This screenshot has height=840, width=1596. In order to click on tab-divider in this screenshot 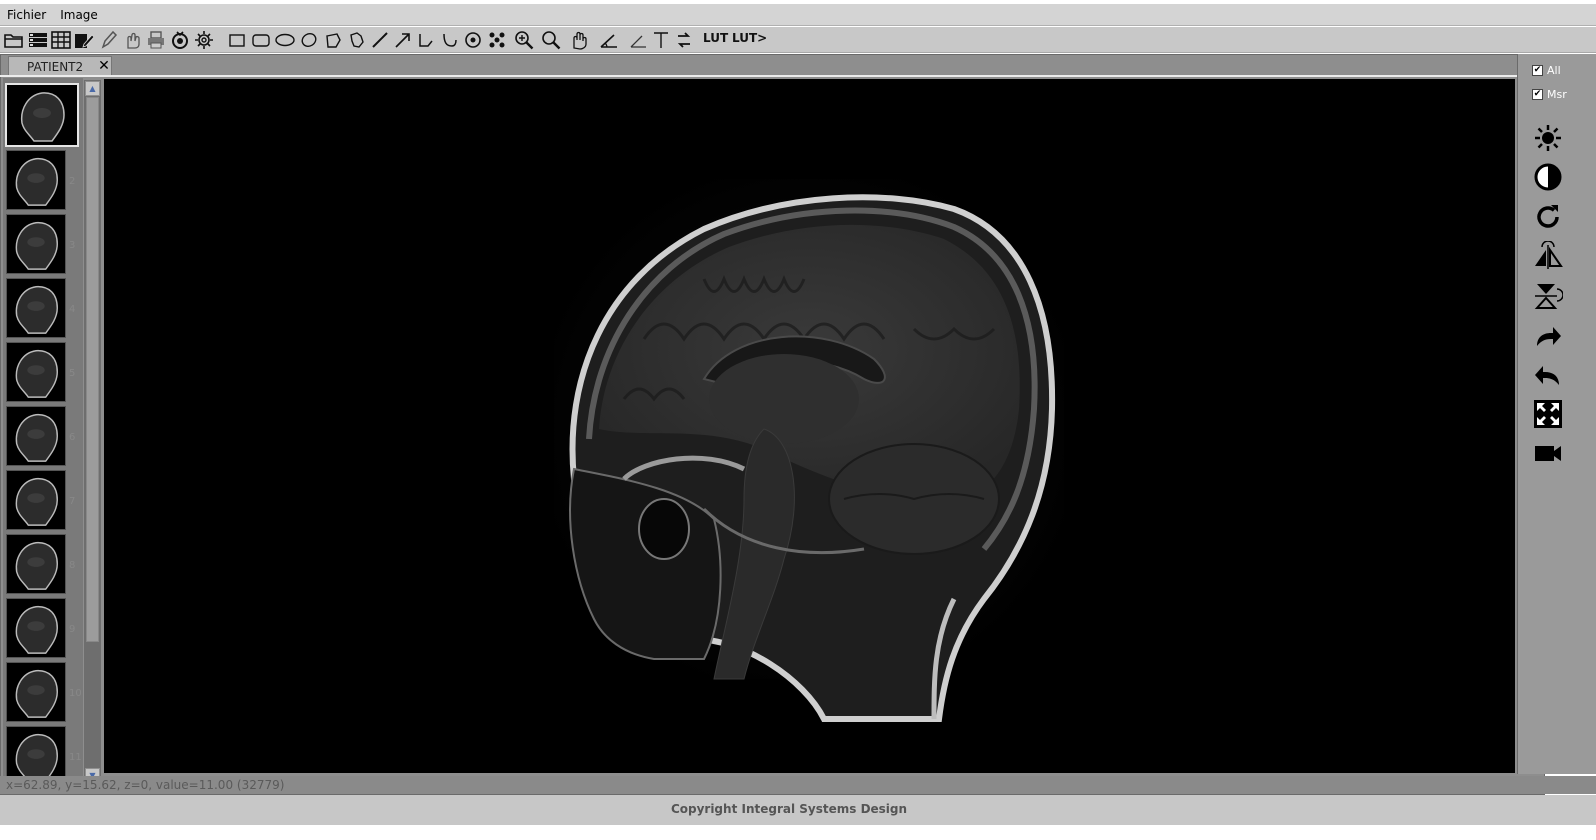, I will do `click(772, 76)`.